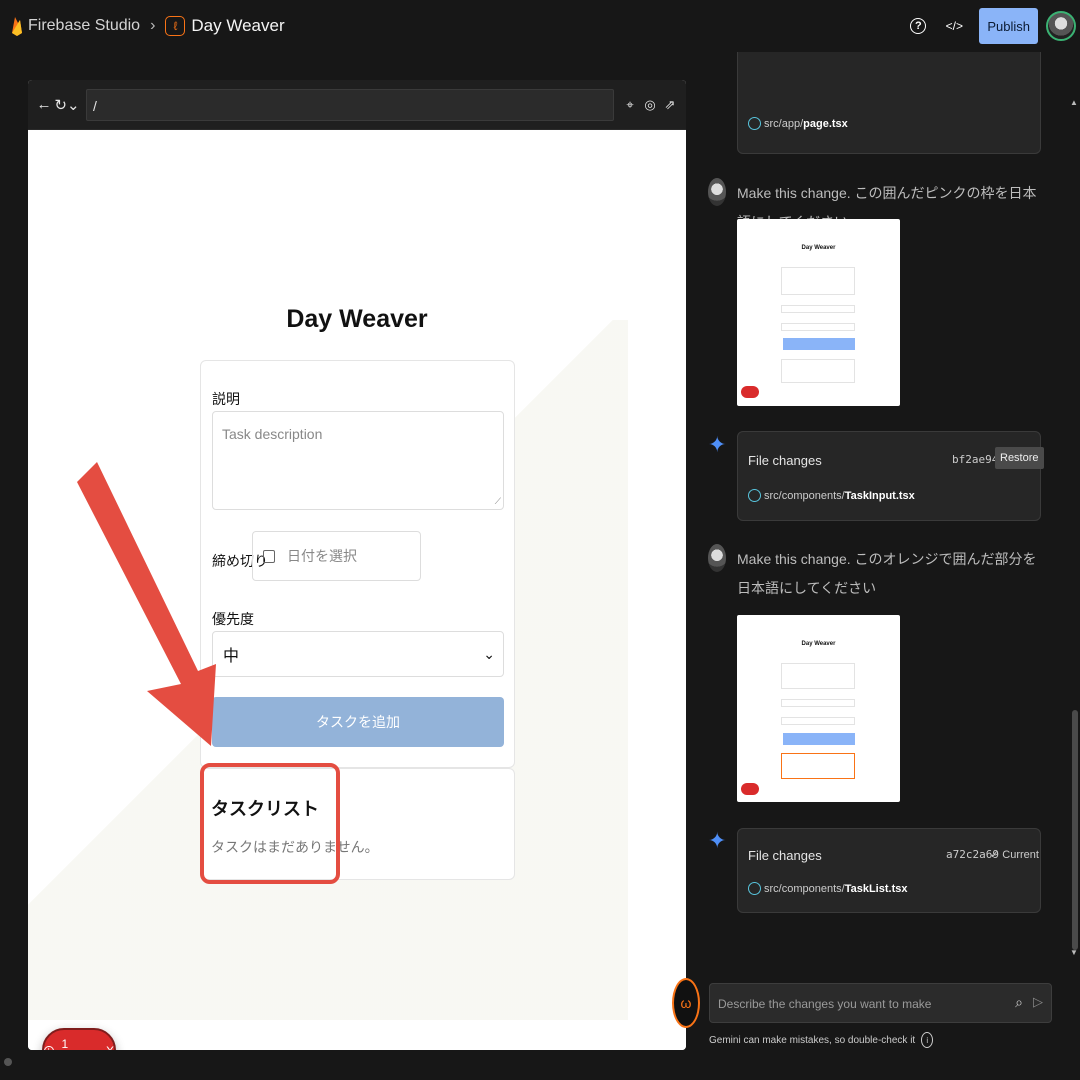 Image resolution: width=1080 pixels, height=1080 pixels. Describe the element at coordinates (84, 25) in the screenshot. I see `brand-name: Firebase Studio` at that location.